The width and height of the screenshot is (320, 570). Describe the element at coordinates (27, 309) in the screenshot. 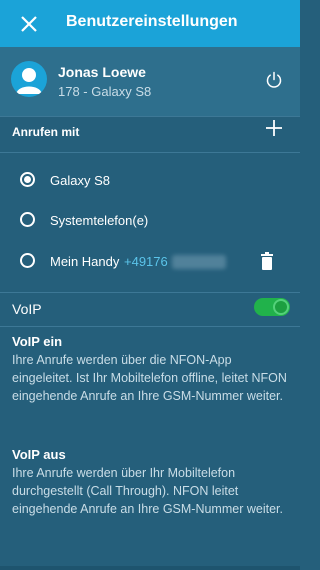

I see `voip-label: VoIP` at that location.